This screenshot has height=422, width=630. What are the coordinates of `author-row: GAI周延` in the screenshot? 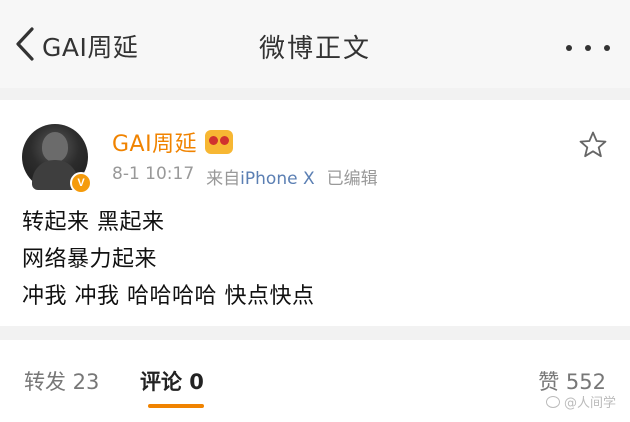 It's located at (173, 142).